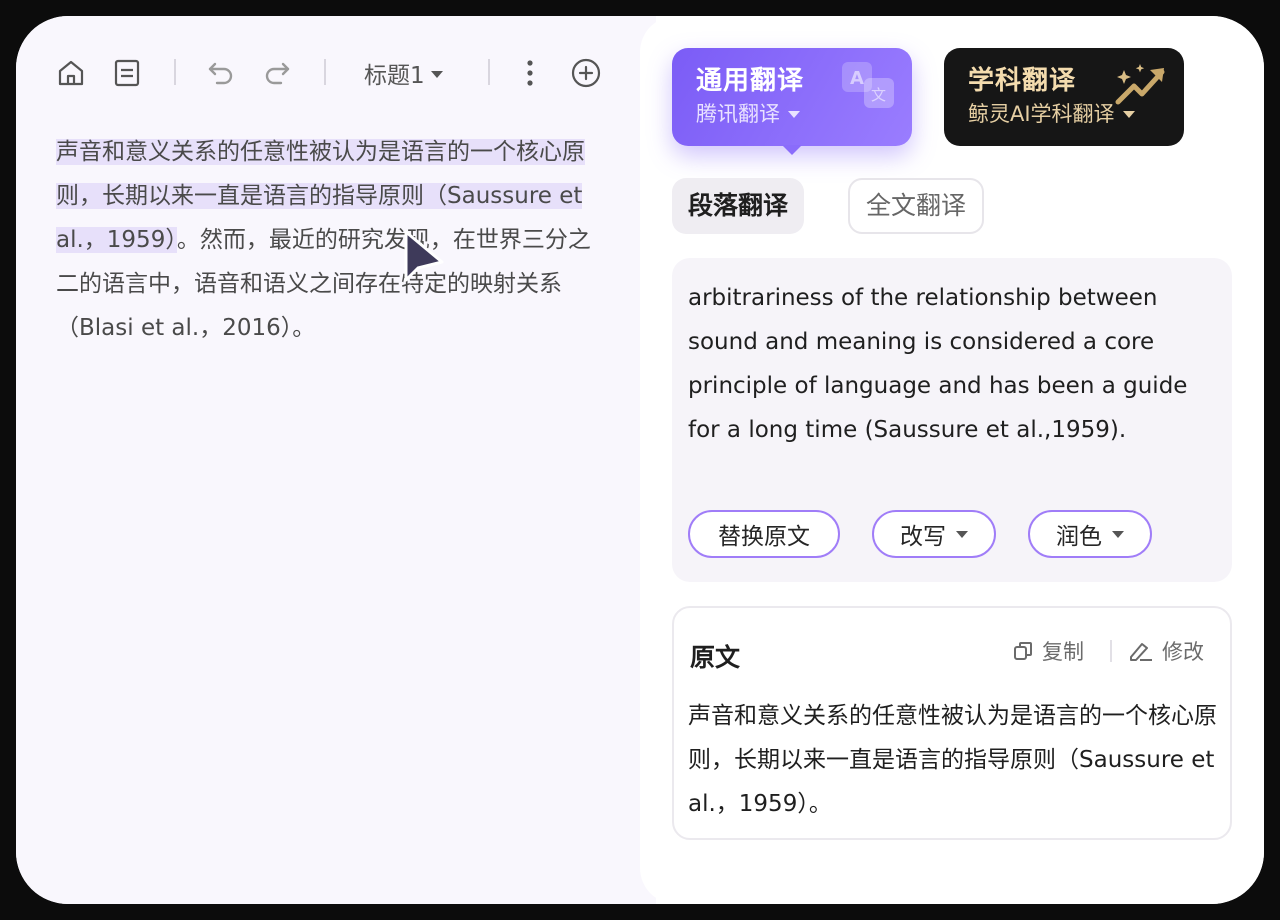 The height and width of the screenshot is (920, 1280). I want to click on svg-text: A, so click(857, 78).